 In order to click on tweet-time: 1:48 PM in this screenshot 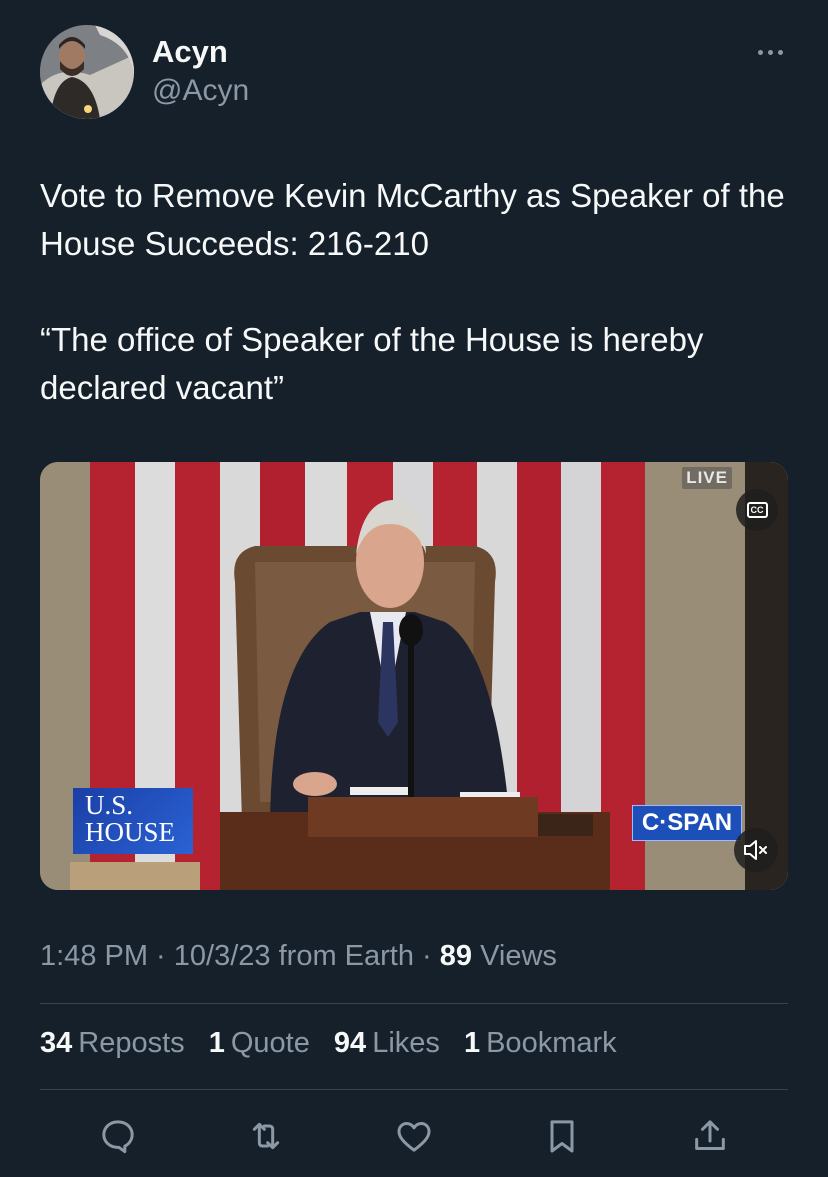, I will do `click(94, 956)`.